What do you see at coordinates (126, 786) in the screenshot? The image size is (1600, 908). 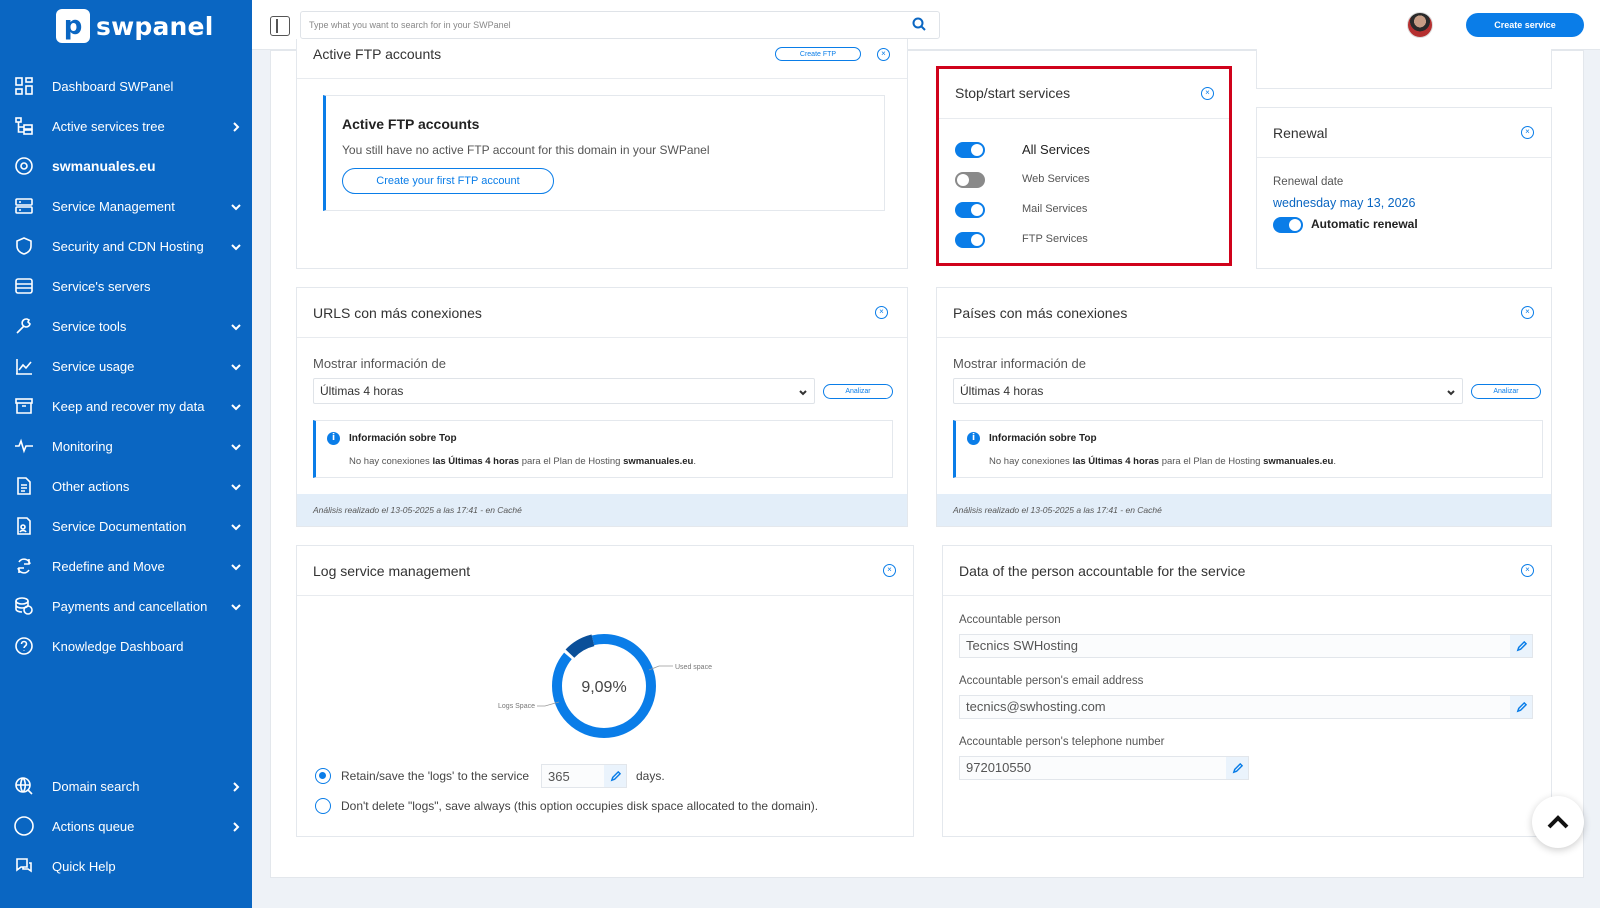 I see `sidebar-item-domain-search: Domain search` at bounding box center [126, 786].